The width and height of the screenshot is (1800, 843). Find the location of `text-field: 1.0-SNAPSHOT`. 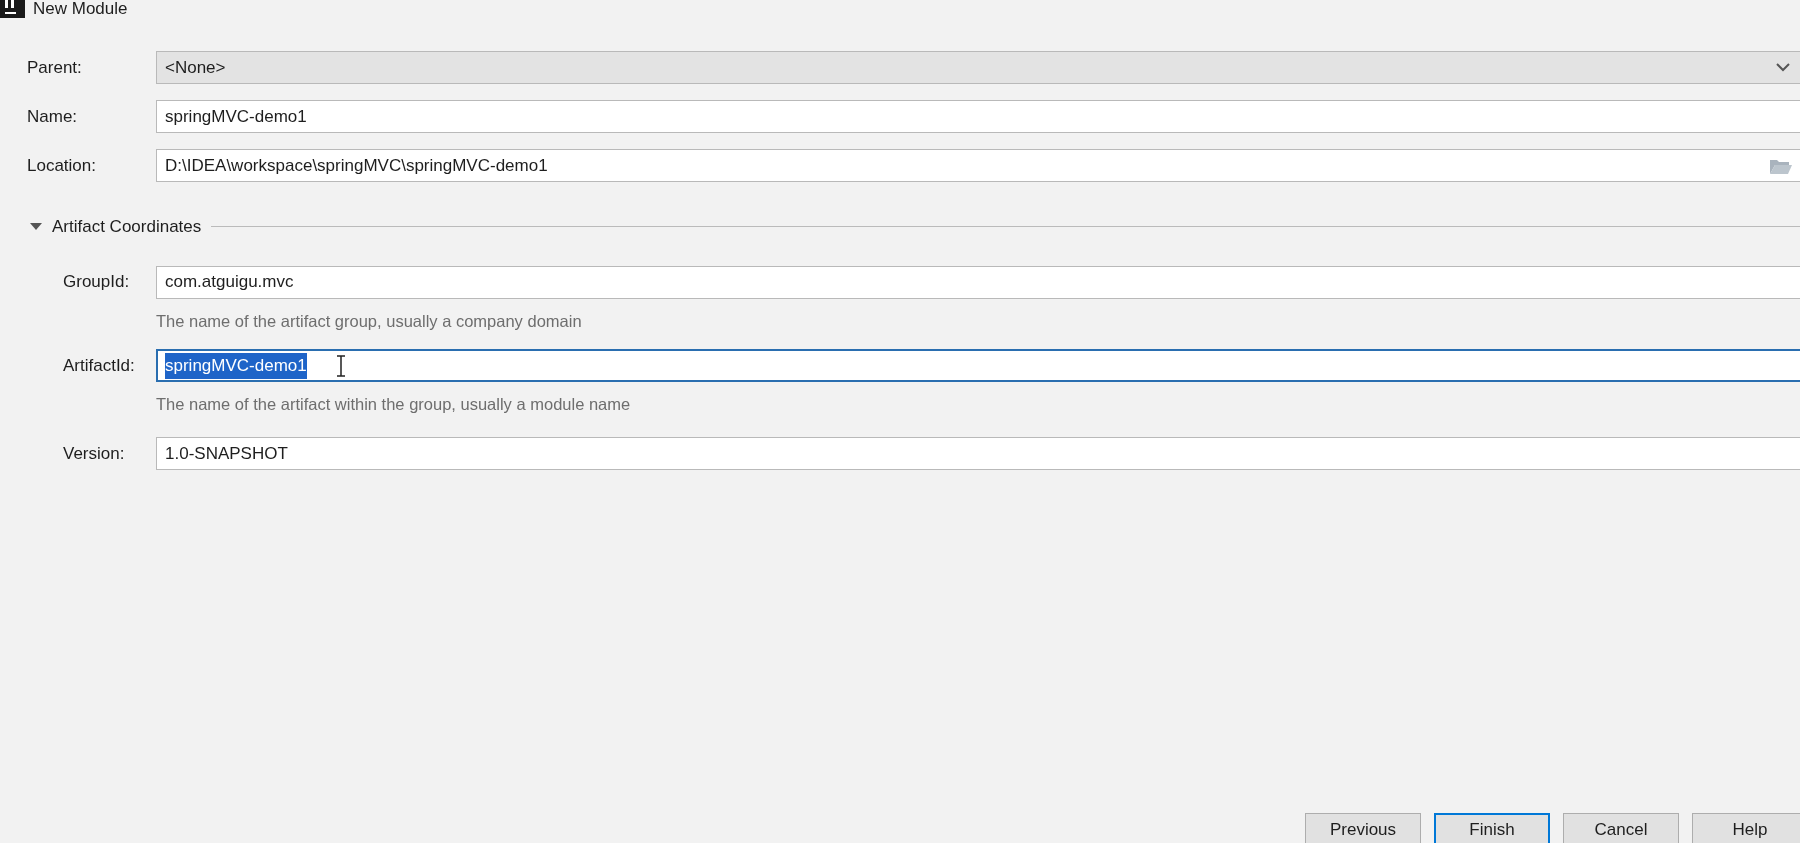

text-field: 1.0-SNAPSHOT is located at coordinates (978, 453).